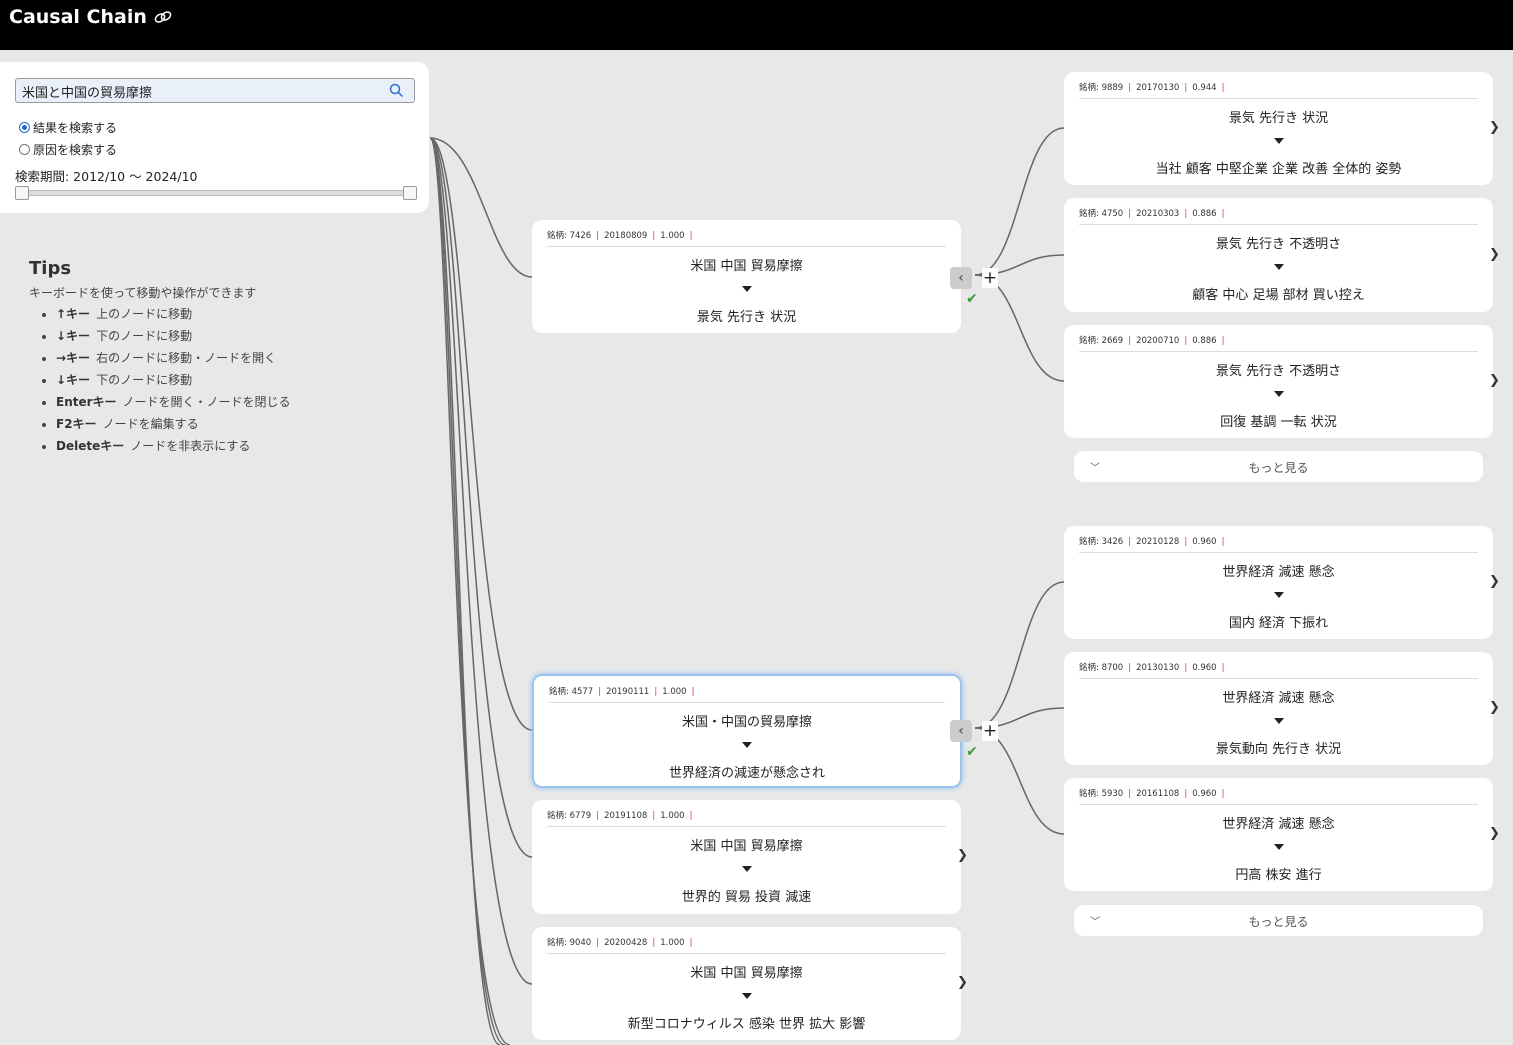 Image resolution: width=1513 pixels, height=1045 pixels. What do you see at coordinates (215, 90) in the screenshot?
I see `search-input: 米国と中国の貿易摩擦` at bounding box center [215, 90].